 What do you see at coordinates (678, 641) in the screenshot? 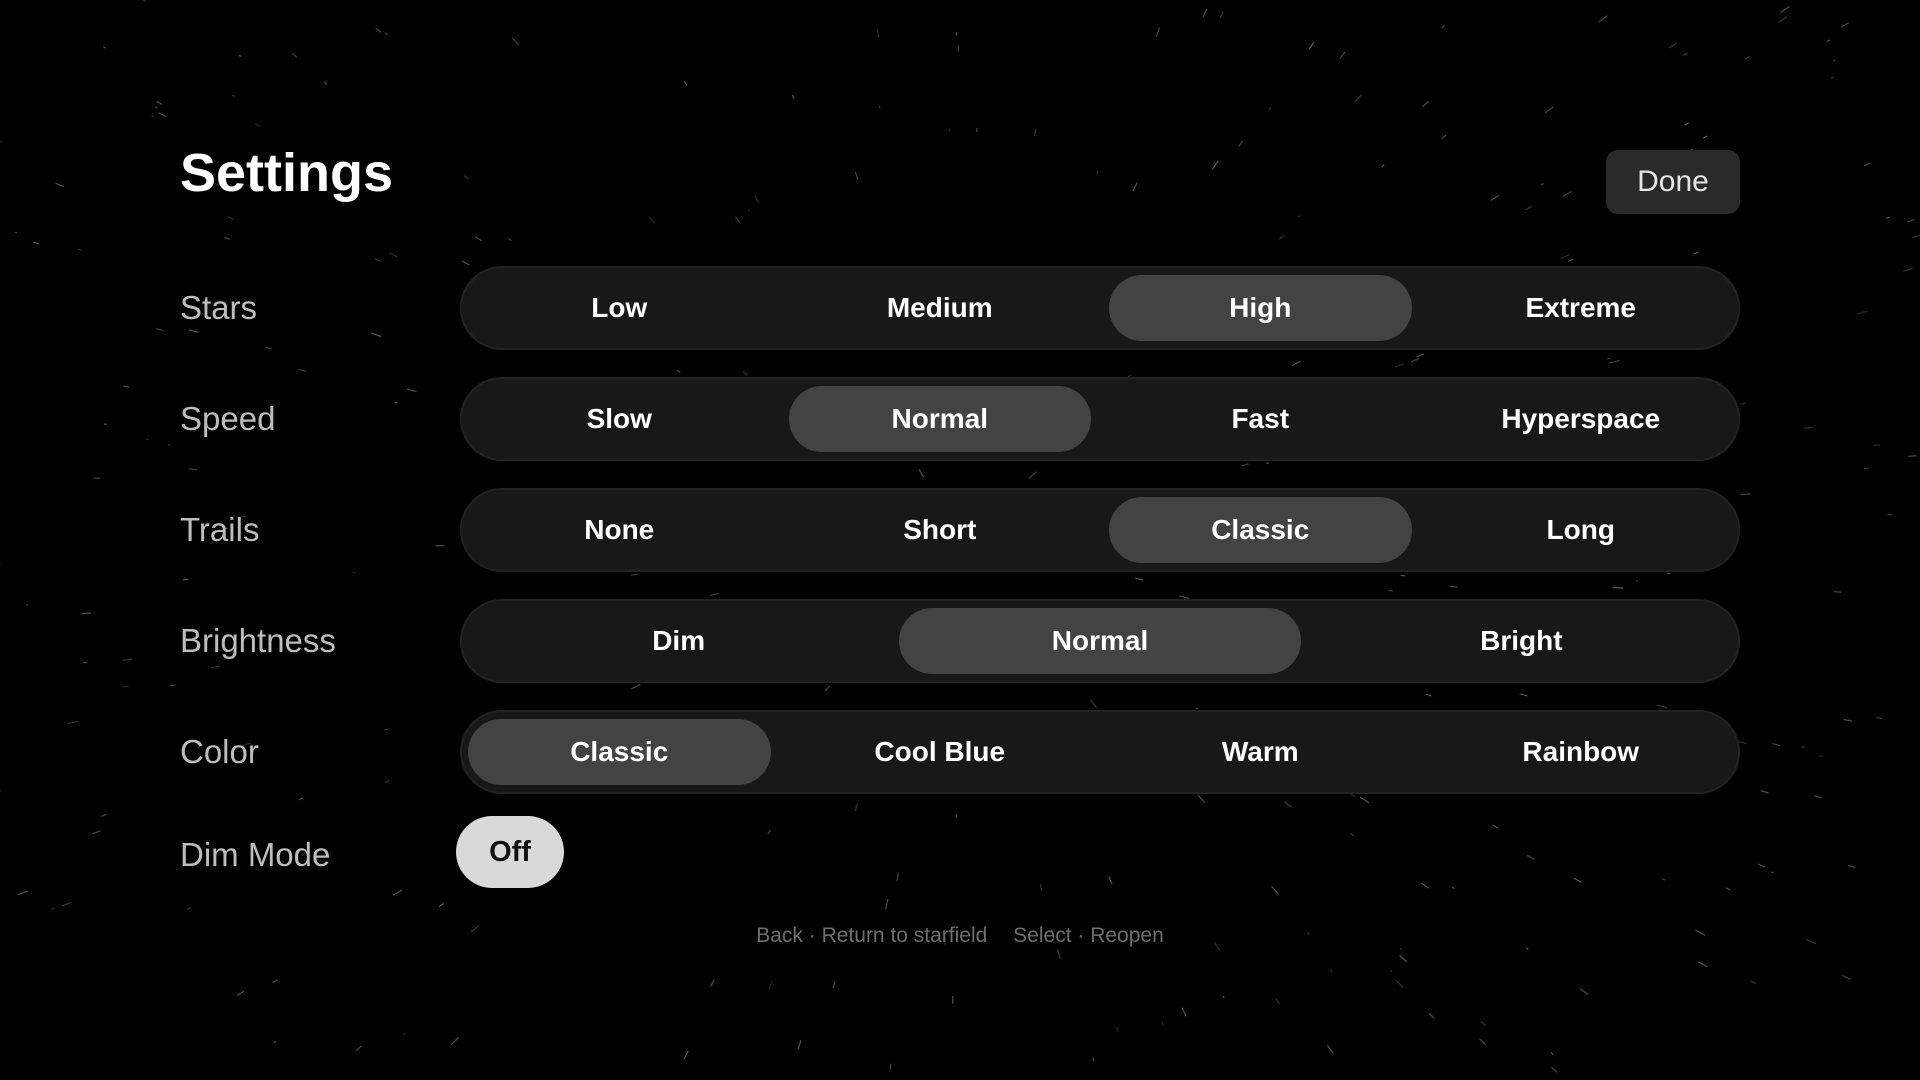
I see `option-brightness-dim: Dim` at bounding box center [678, 641].